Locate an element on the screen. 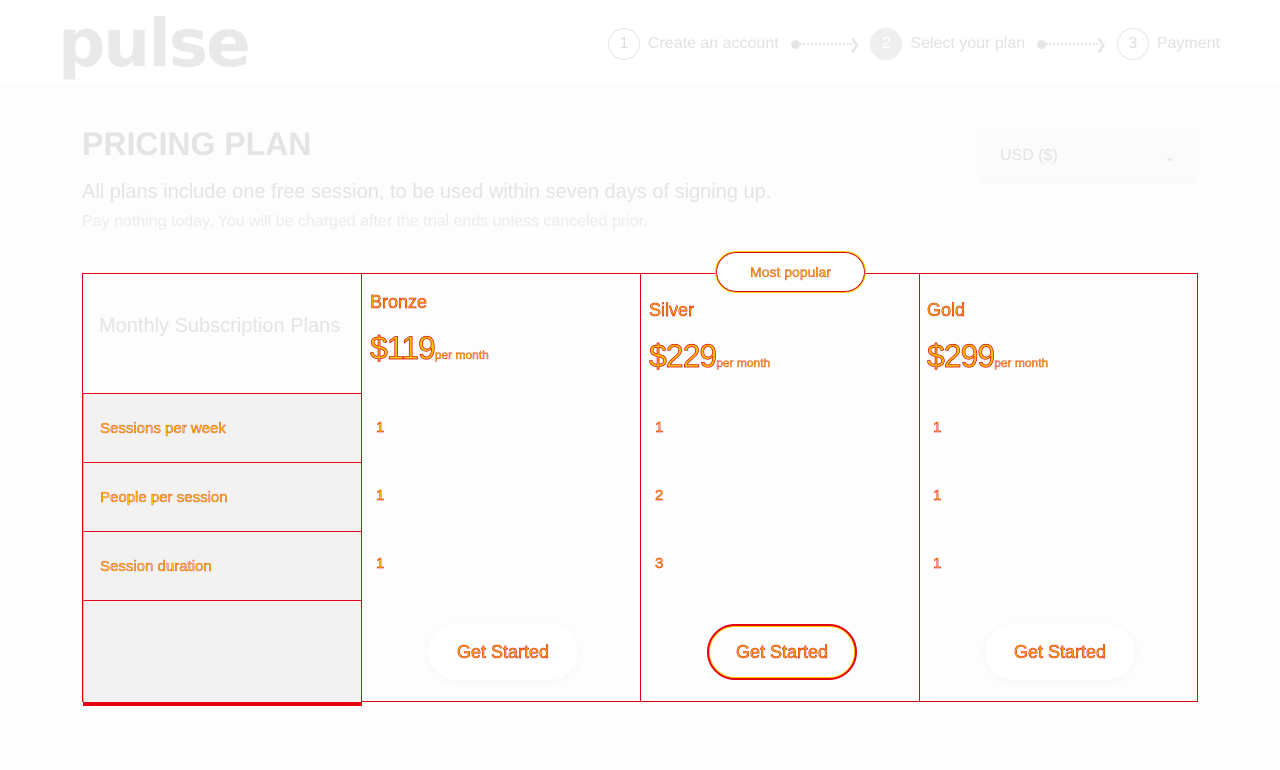 Image resolution: width=1280 pixels, height=770 pixels. plan-price: $299per month is located at coordinates (988, 356).